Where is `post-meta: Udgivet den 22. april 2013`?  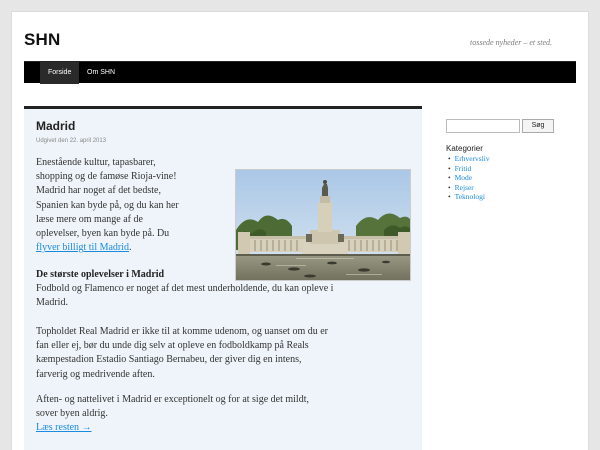
post-meta: Udgivet den 22. april 2013 is located at coordinates (71, 141).